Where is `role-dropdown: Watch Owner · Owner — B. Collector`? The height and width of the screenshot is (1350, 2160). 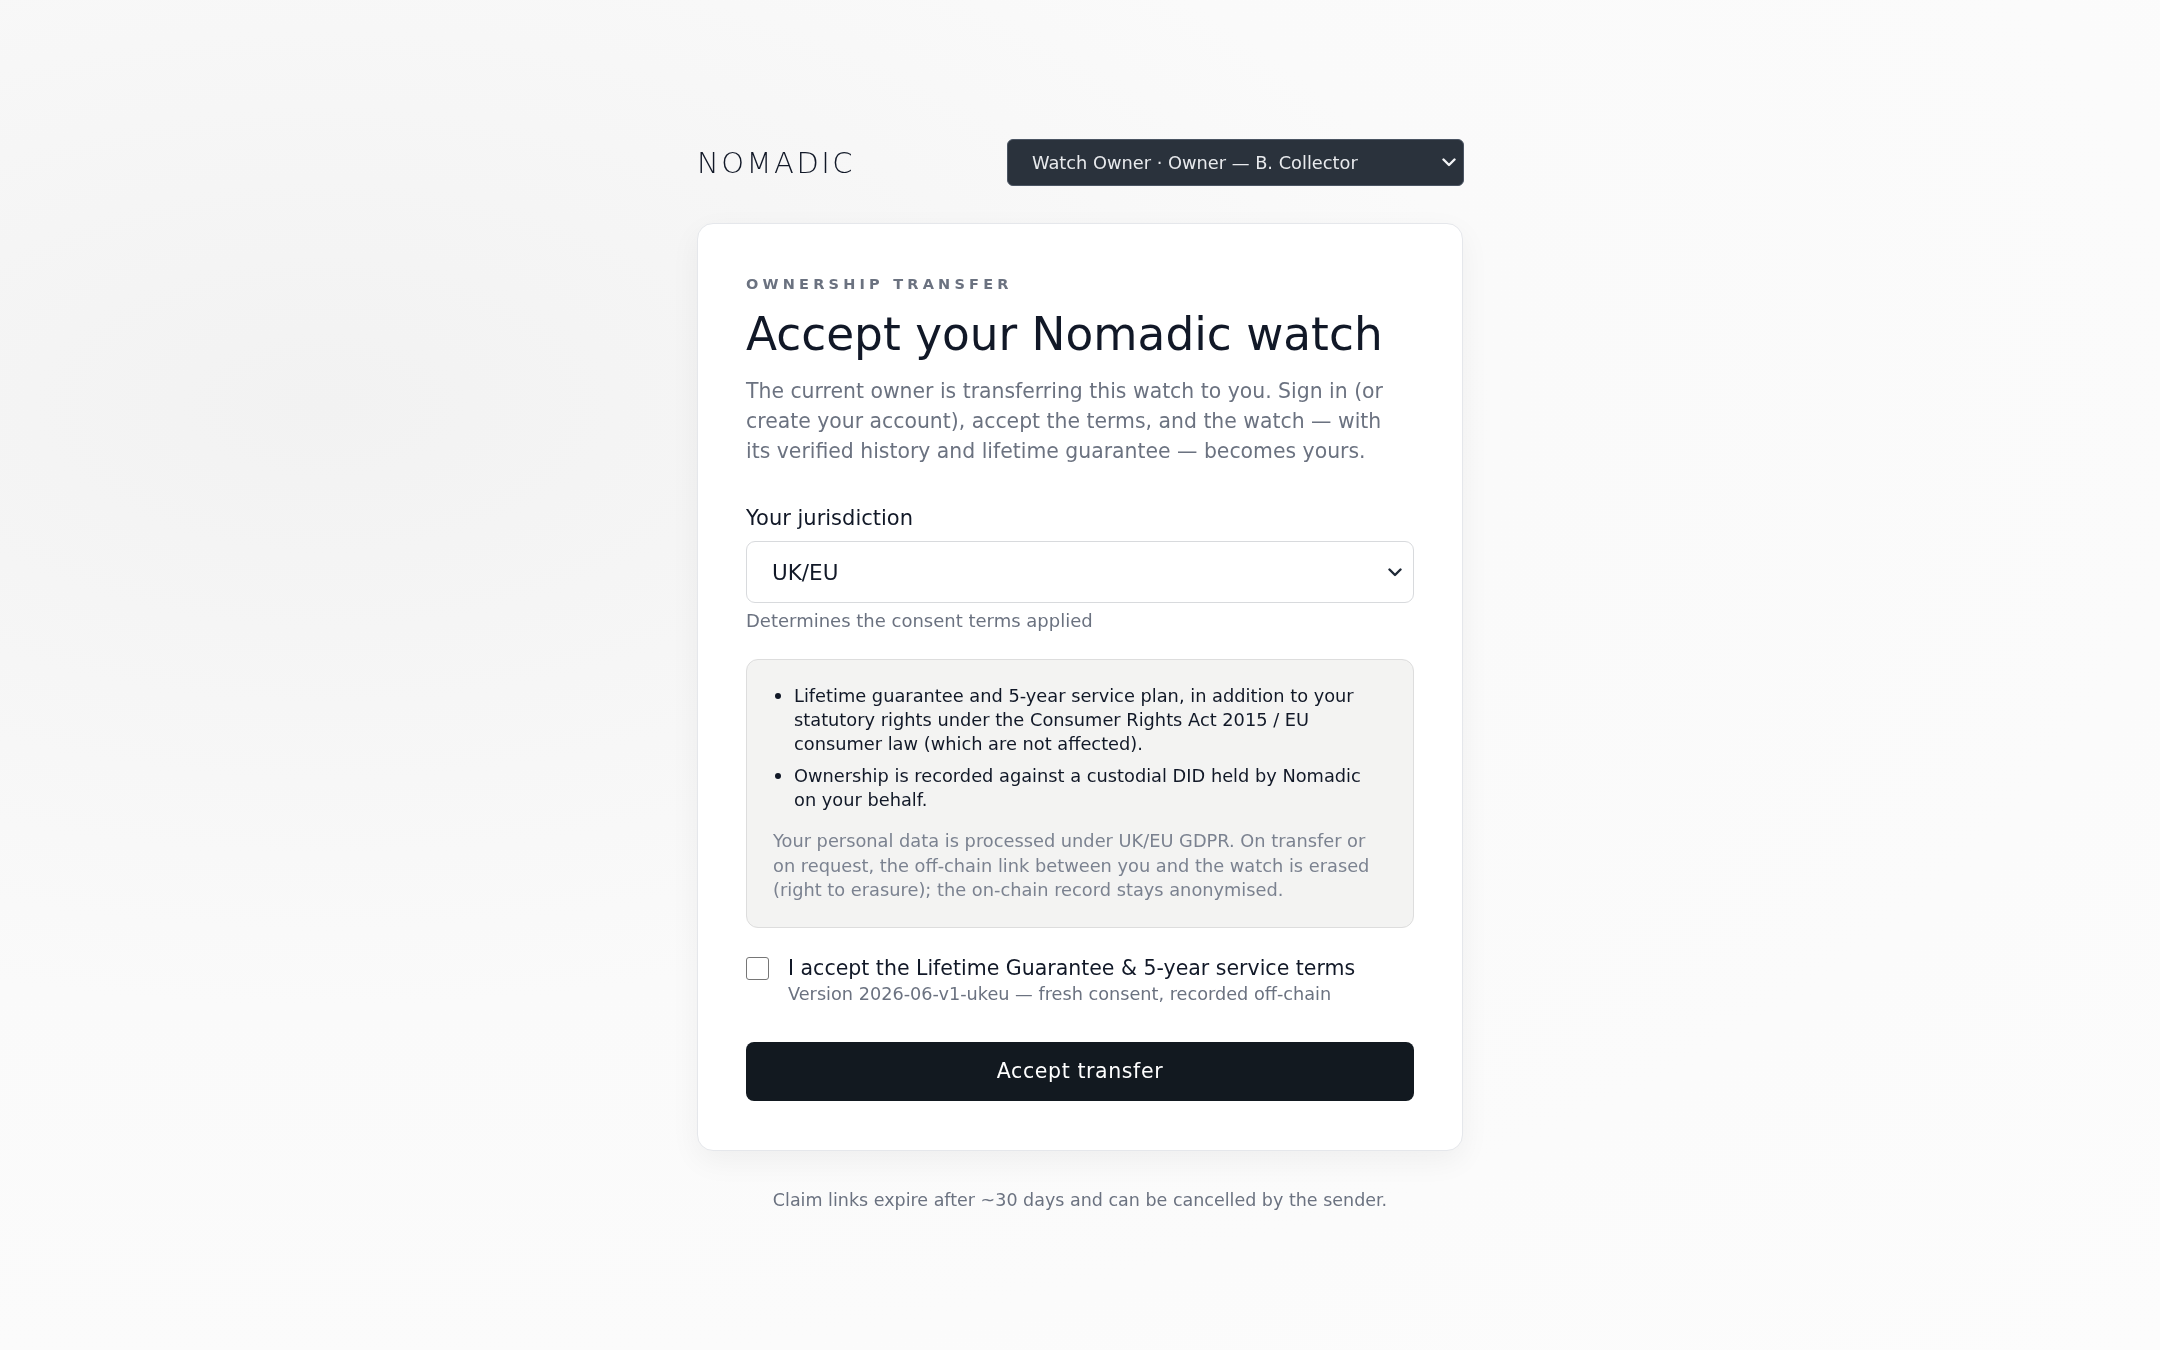 role-dropdown: Watch Owner · Owner — B. Collector is located at coordinates (1235, 162).